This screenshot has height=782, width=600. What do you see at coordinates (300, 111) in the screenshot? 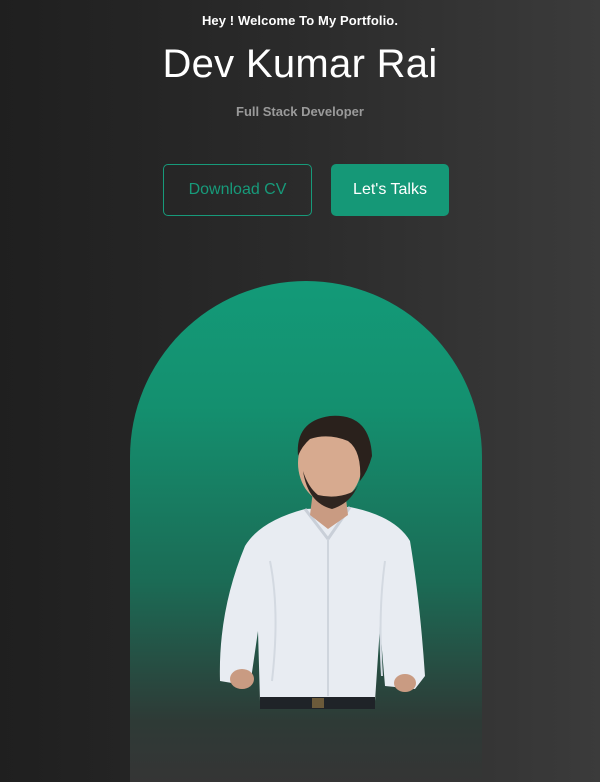
I see `hero-role: Full Stack Developer` at bounding box center [300, 111].